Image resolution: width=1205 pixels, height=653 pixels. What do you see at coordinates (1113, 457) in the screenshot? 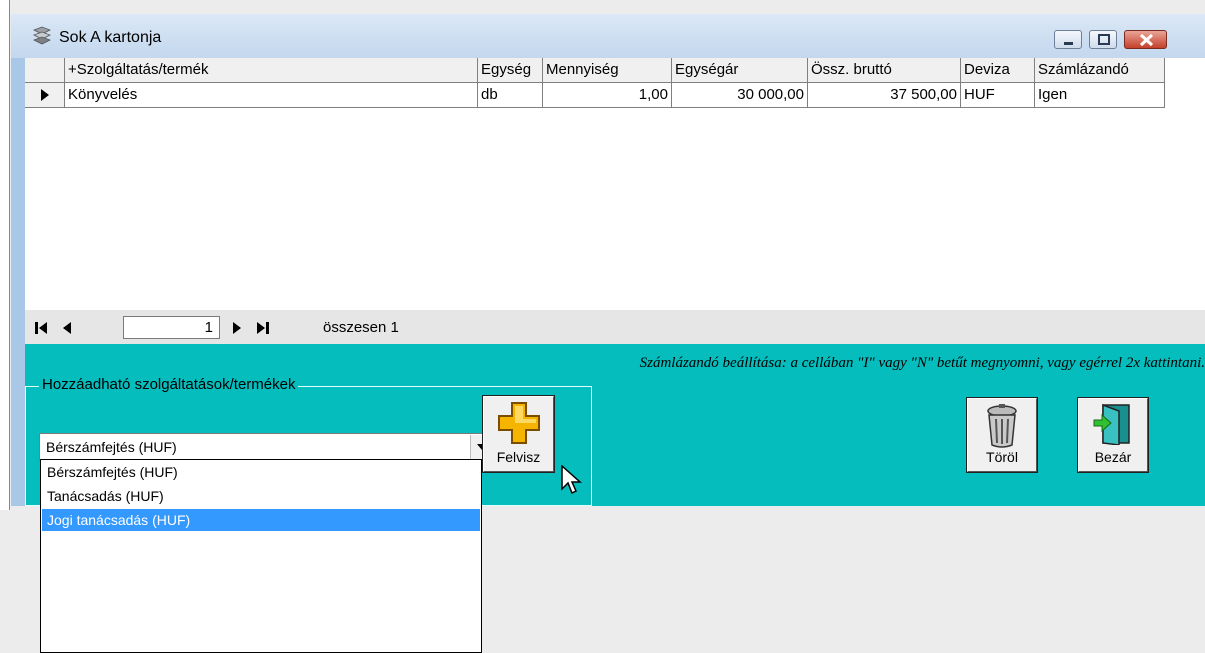
I see `close-button-label: Bezár` at bounding box center [1113, 457].